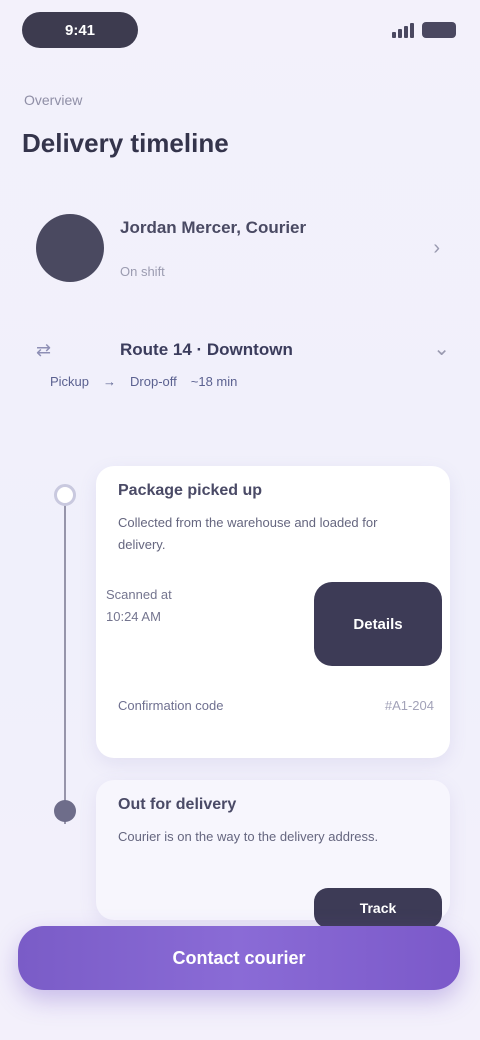 This screenshot has height=1040, width=480. What do you see at coordinates (171, 705) in the screenshot?
I see `step-footer-label: Confirmation code` at bounding box center [171, 705].